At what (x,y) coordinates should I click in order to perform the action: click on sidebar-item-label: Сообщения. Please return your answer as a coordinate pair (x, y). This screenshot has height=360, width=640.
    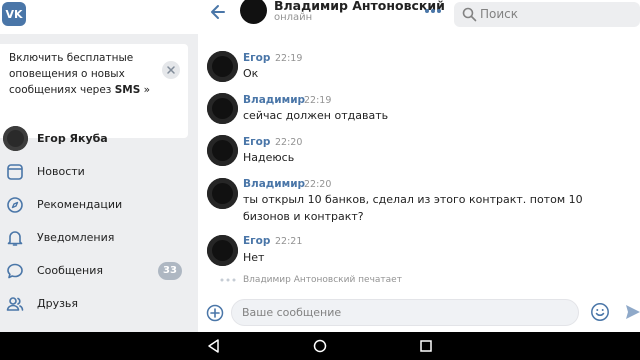
    Looking at the image, I should click on (70, 270).